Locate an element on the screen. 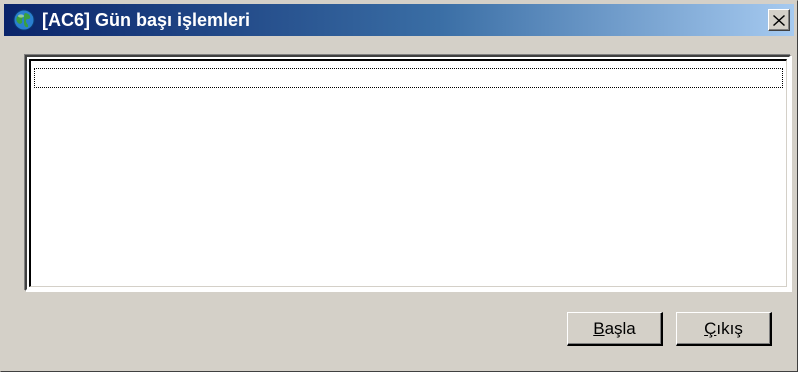  start-button: Başla is located at coordinates (615, 329).